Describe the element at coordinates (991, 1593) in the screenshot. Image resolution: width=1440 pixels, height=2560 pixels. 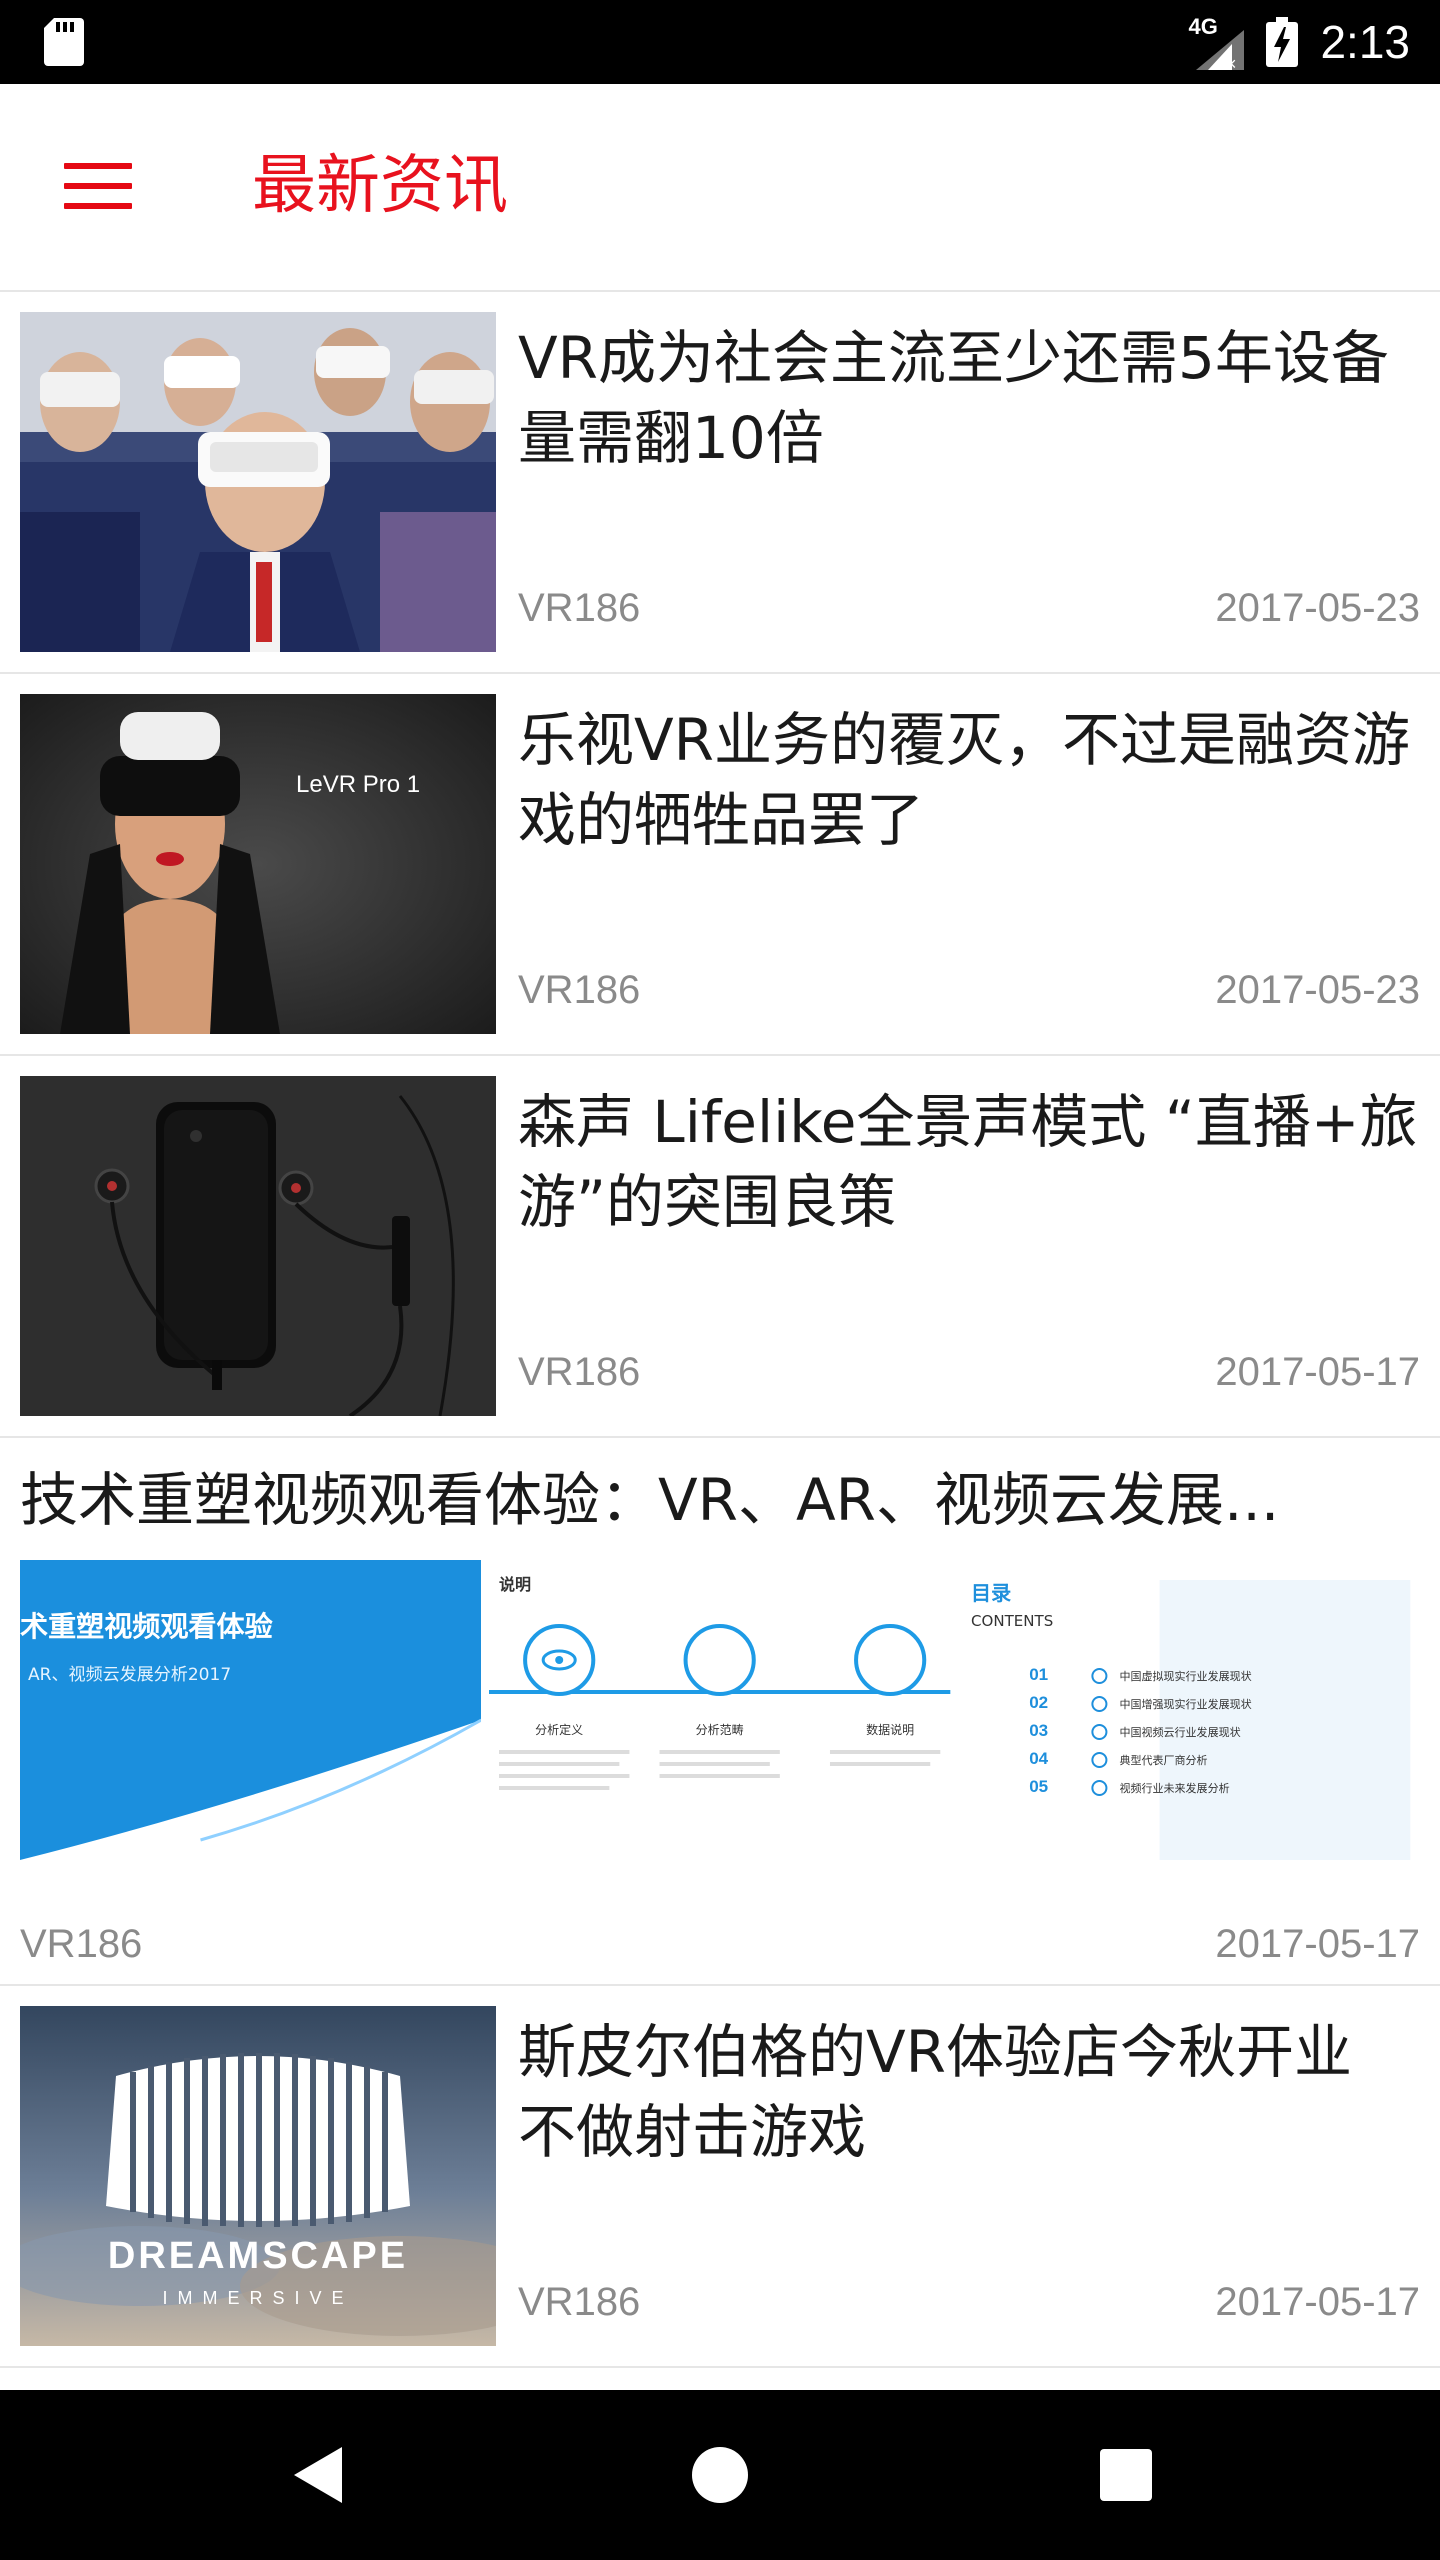
I see `slide-heading: 目录` at that location.